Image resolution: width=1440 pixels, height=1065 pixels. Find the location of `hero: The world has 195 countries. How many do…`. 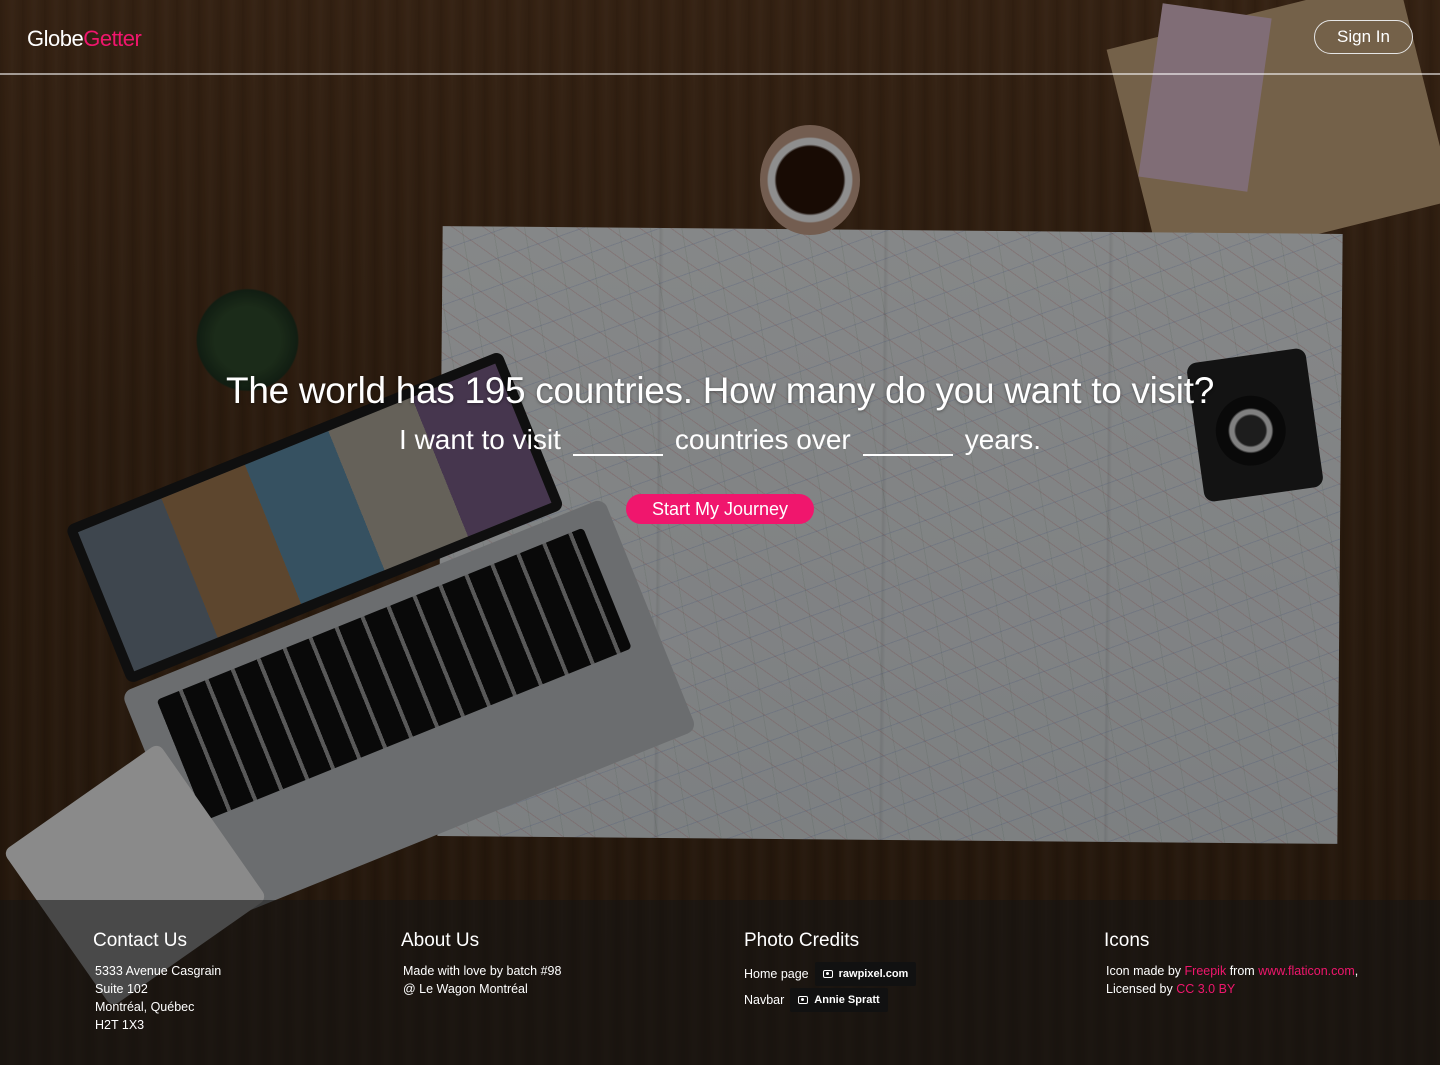

hero: The world has 195 countries. How many do… is located at coordinates (720, 447).